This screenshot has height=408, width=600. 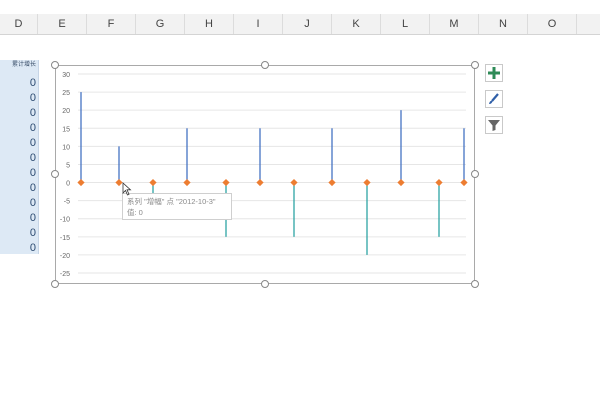 What do you see at coordinates (127, 189) in the screenshot?
I see `mouse-cursor-icon` at bounding box center [127, 189].